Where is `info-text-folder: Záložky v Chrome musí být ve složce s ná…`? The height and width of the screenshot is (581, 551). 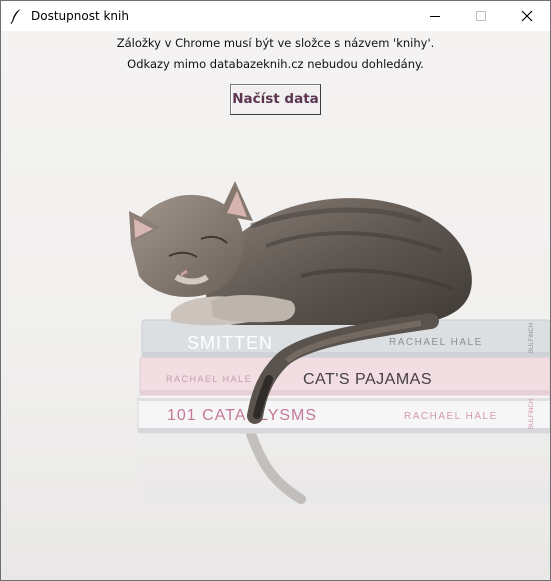 info-text-folder: Záložky v Chrome musí být ve složce s ná… is located at coordinates (275, 43).